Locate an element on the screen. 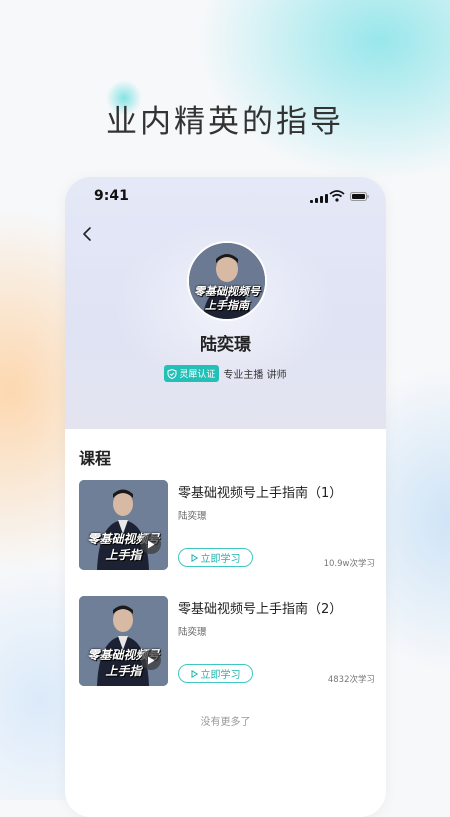 The image size is (450, 817). study-count: 4832次学习 is located at coordinates (351, 680).